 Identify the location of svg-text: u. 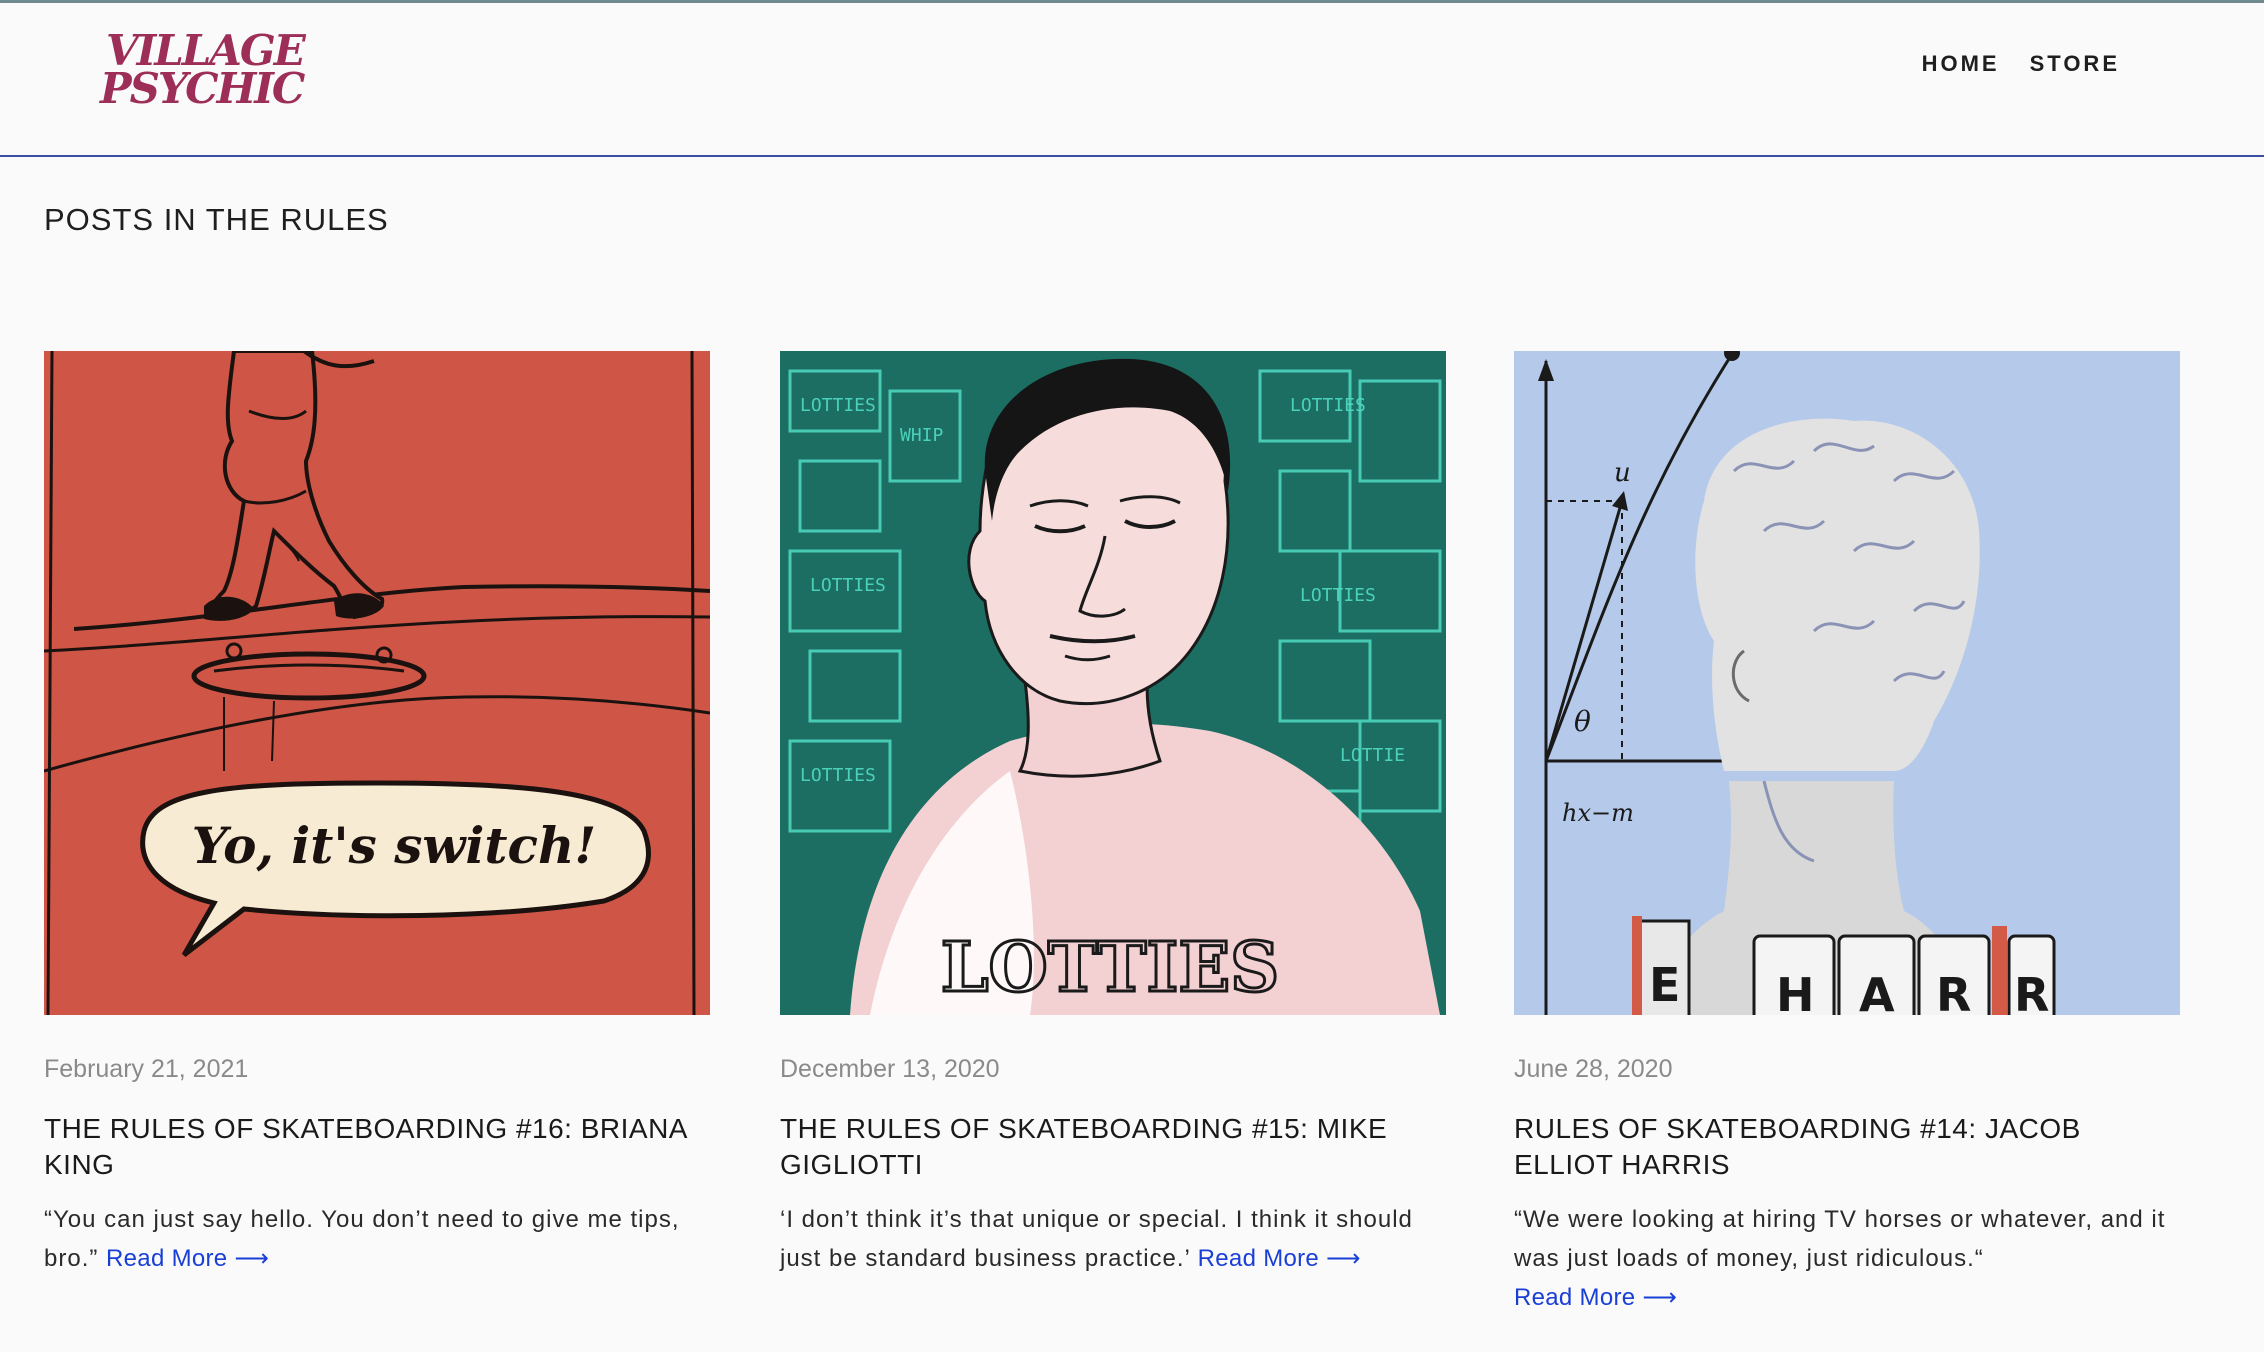
(1622, 473).